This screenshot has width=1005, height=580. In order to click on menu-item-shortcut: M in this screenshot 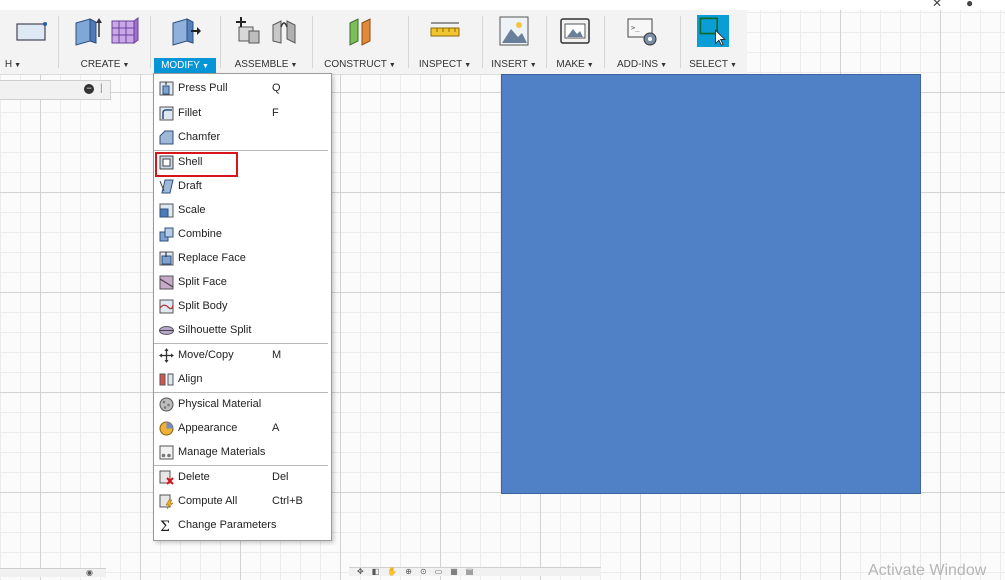, I will do `click(277, 355)`.